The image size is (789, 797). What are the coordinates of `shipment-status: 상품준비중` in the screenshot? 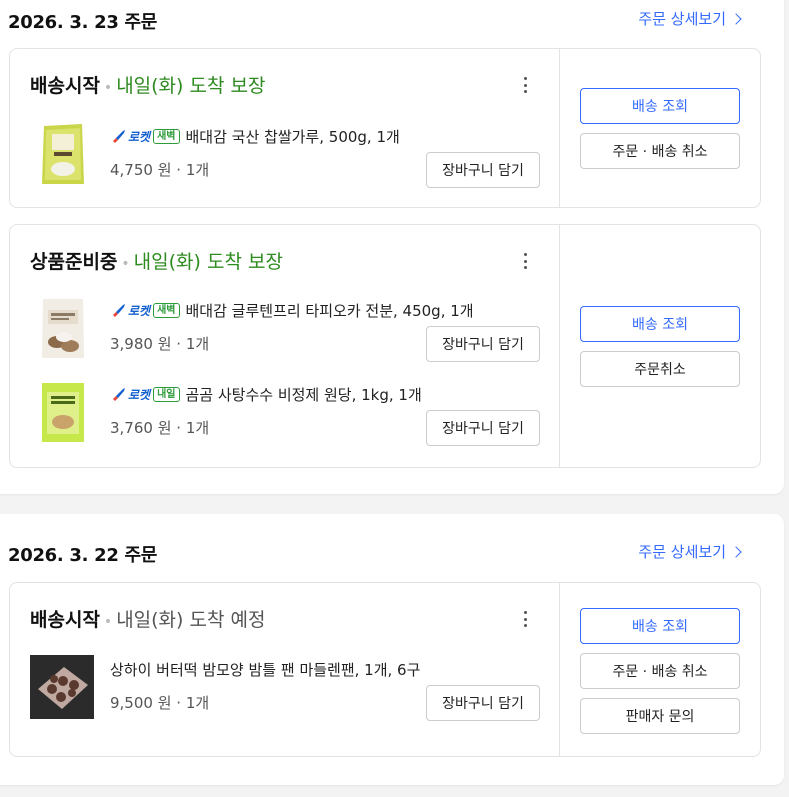 It's located at (74, 262).